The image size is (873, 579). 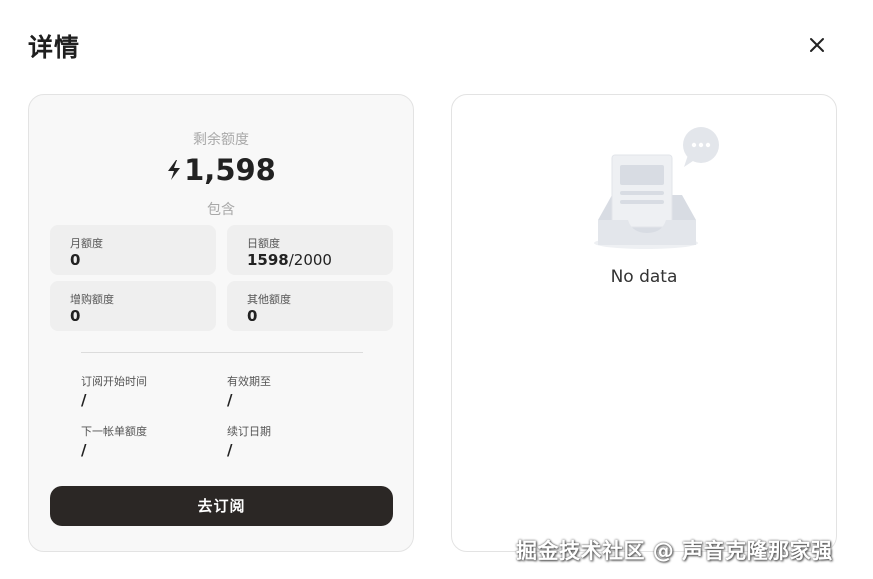 What do you see at coordinates (310, 260) in the screenshot?
I see `daily-quota-total: /2000` at bounding box center [310, 260].